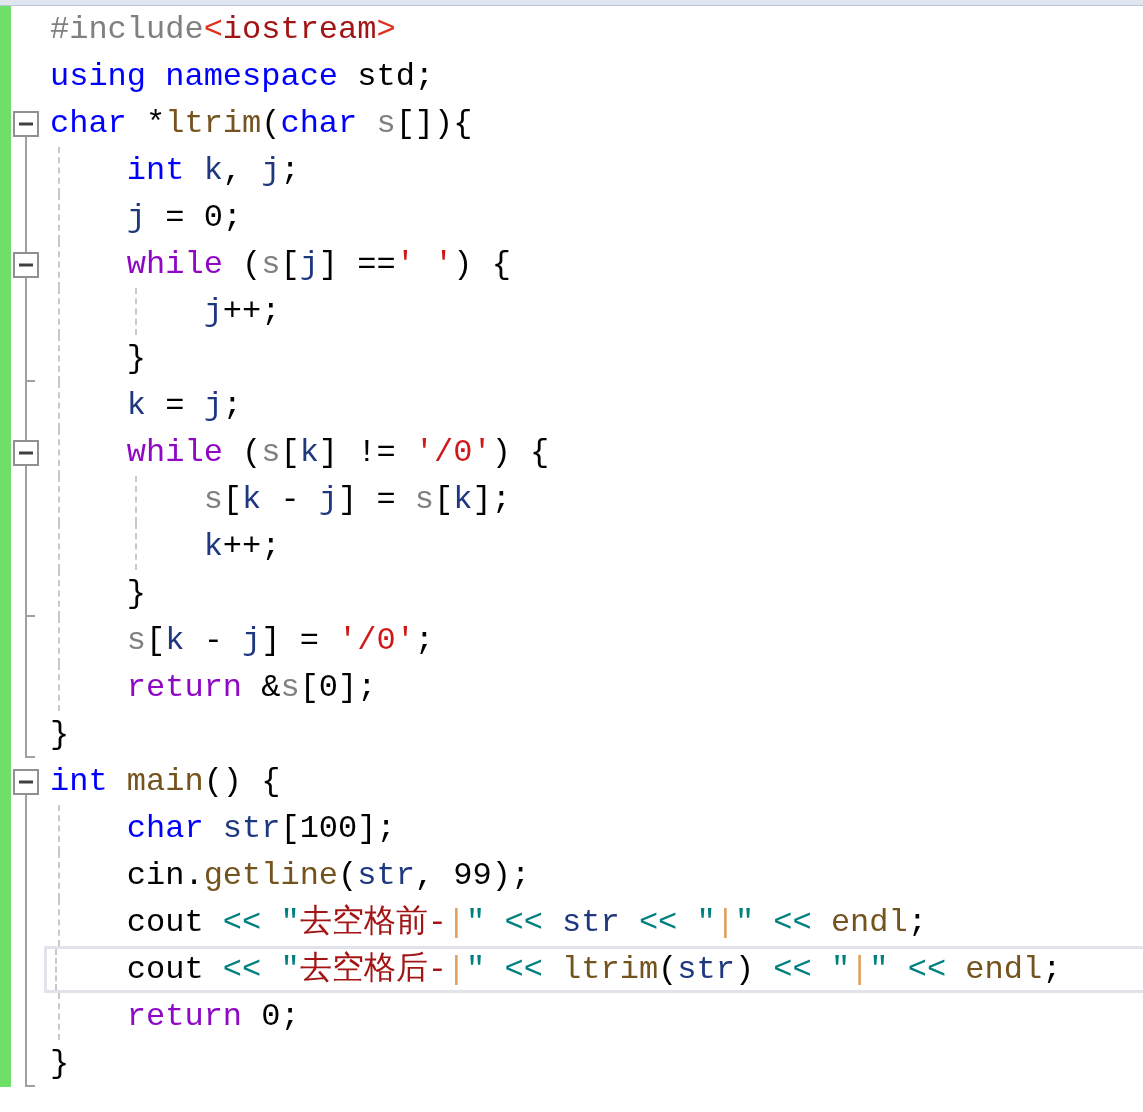 This screenshot has height=1112, width=1143. I want to click on code-line: return 0;, so click(212, 1017).